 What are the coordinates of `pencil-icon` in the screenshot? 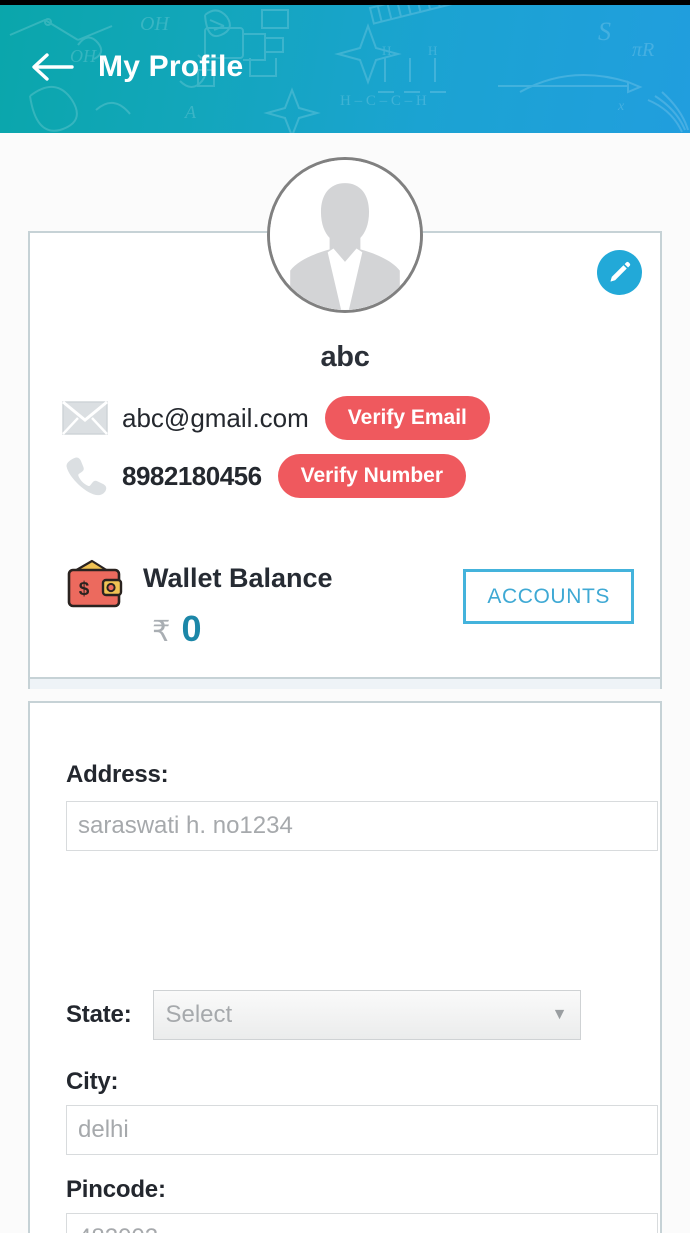 It's located at (620, 272).